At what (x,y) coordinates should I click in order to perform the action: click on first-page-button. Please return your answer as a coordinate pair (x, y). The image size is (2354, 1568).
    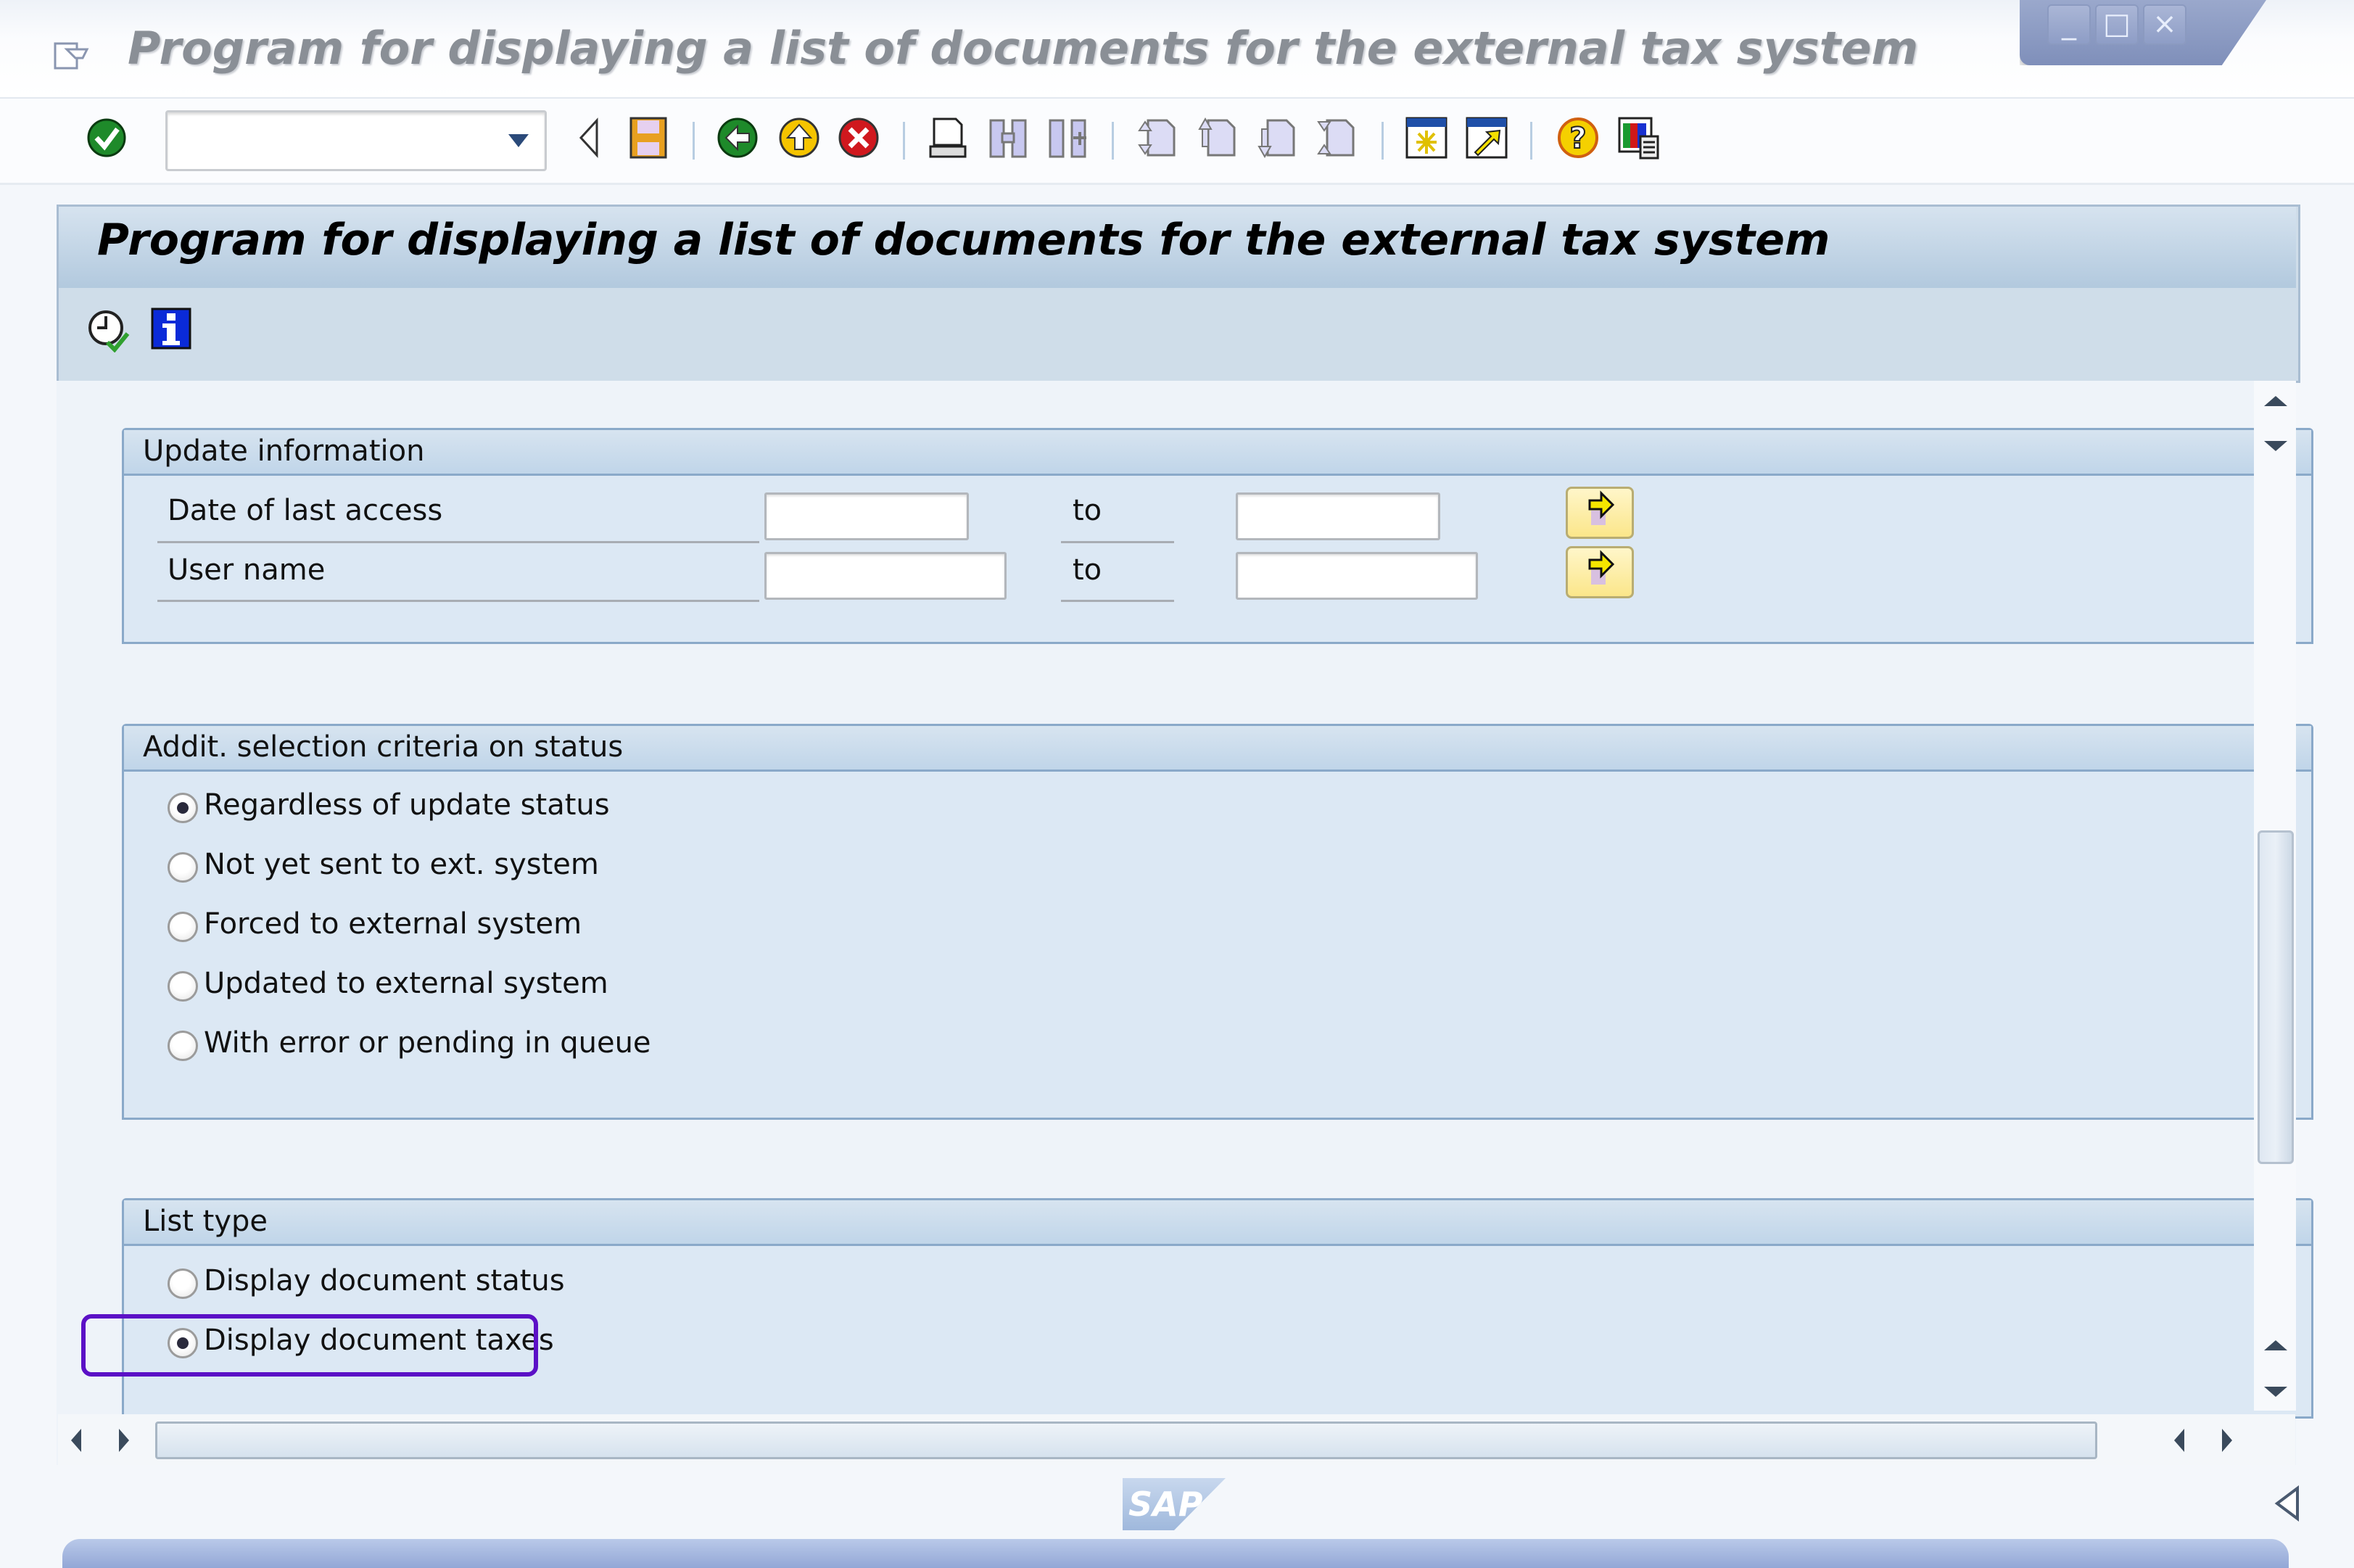
    Looking at the image, I should click on (1158, 137).